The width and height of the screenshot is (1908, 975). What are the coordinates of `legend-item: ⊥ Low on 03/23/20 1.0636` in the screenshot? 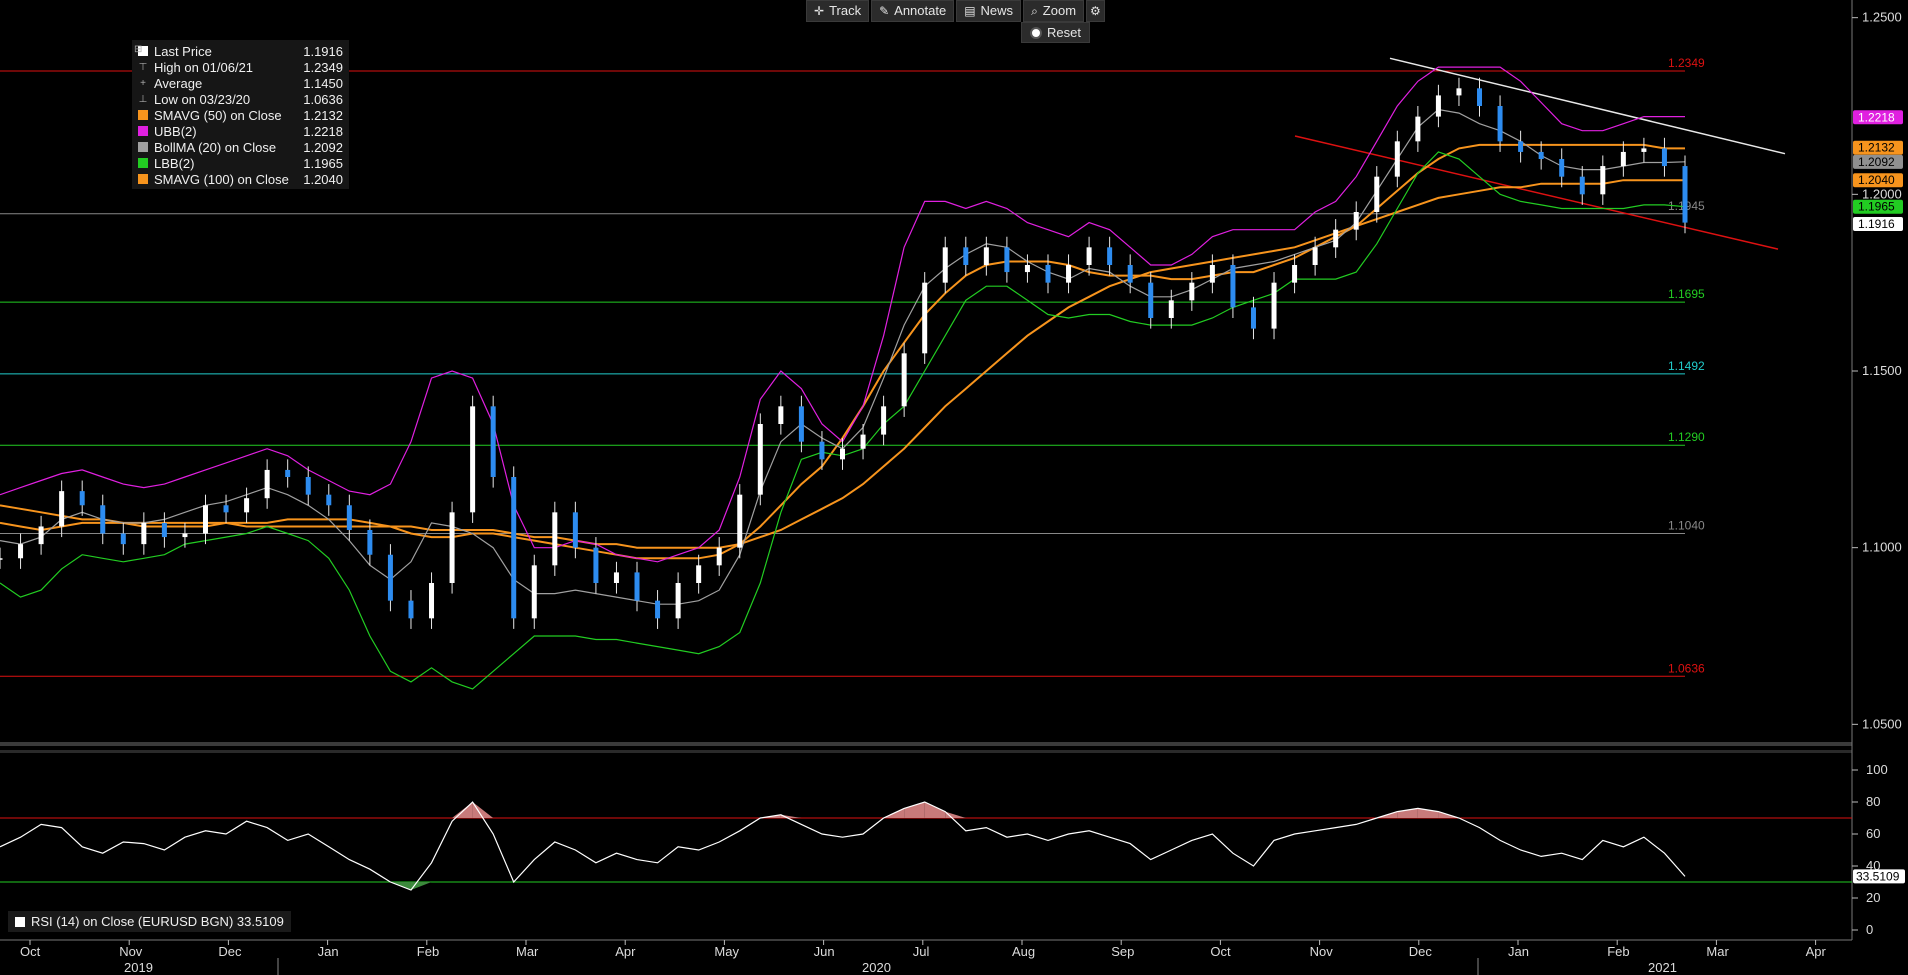 It's located at (240, 99).